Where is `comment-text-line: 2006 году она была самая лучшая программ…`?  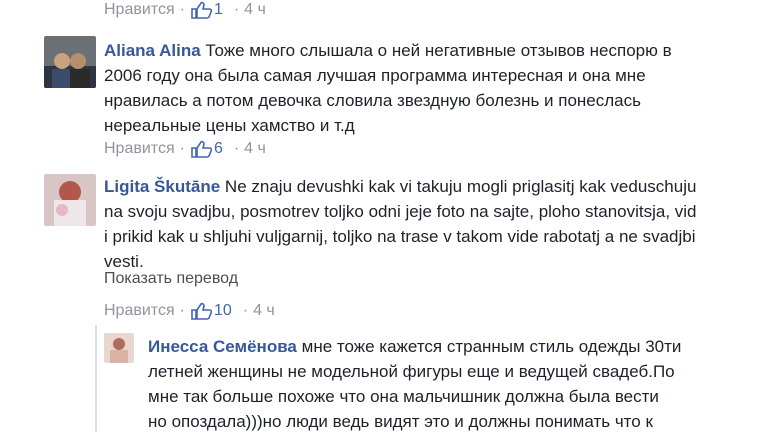
comment-text-line: 2006 году она была самая лучшая программ… is located at coordinates (375, 75).